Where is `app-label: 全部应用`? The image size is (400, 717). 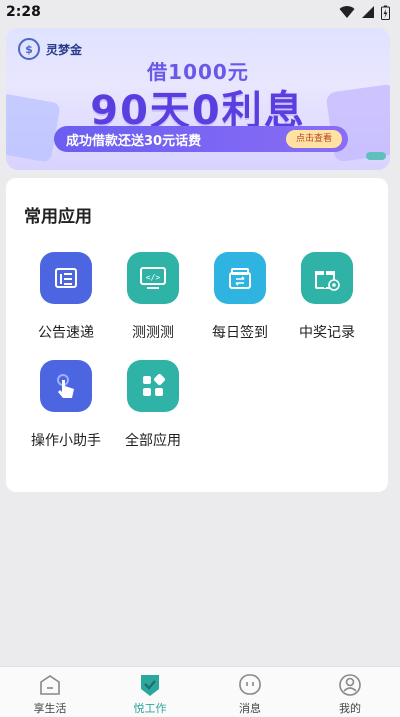 app-label: 全部应用 is located at coordinates (153, 441).